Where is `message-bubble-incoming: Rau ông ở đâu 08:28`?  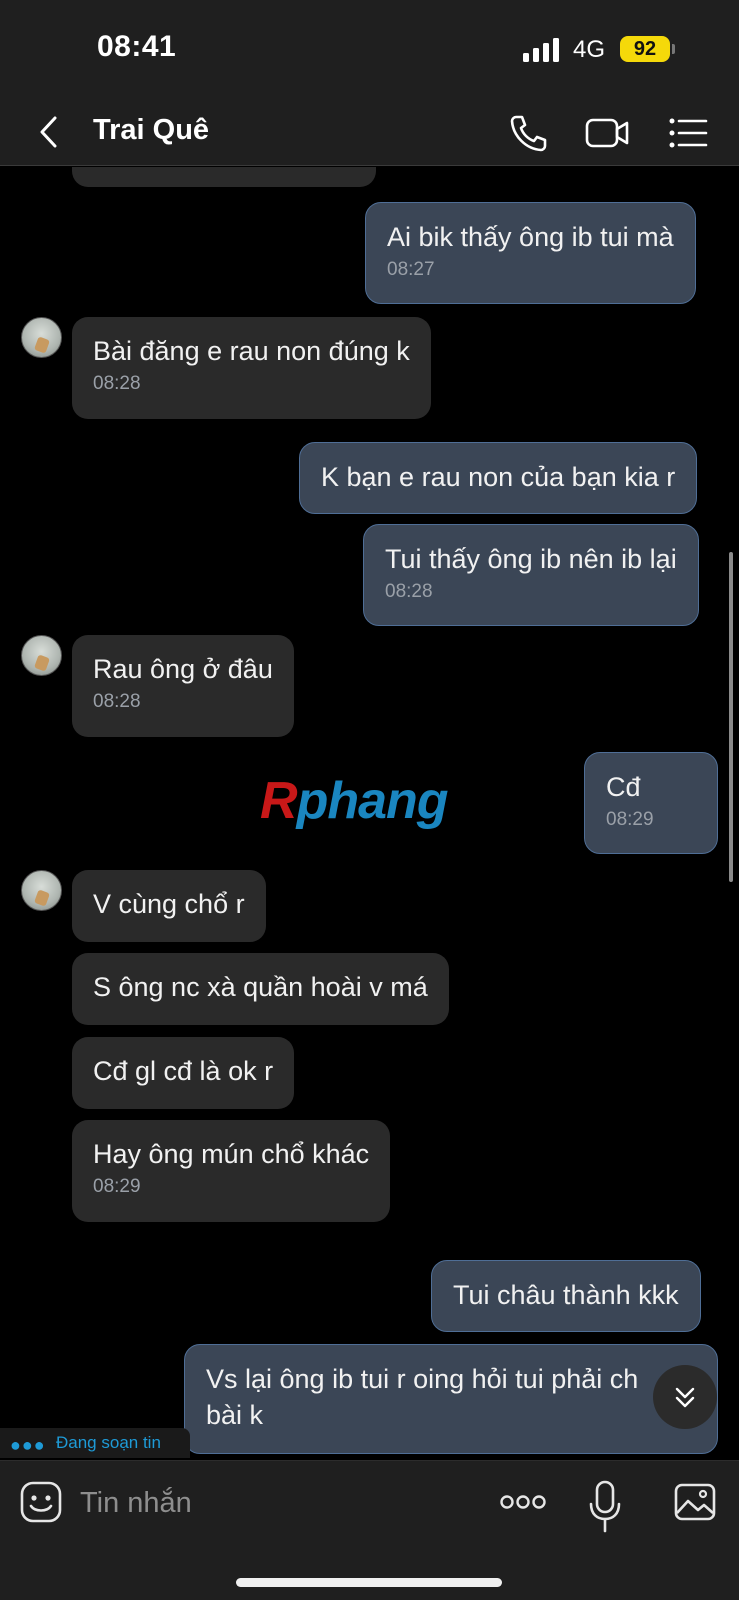
message-bubble-incoming: Rau ông ở đâu 08:28 is located at coordinates (183, 686).